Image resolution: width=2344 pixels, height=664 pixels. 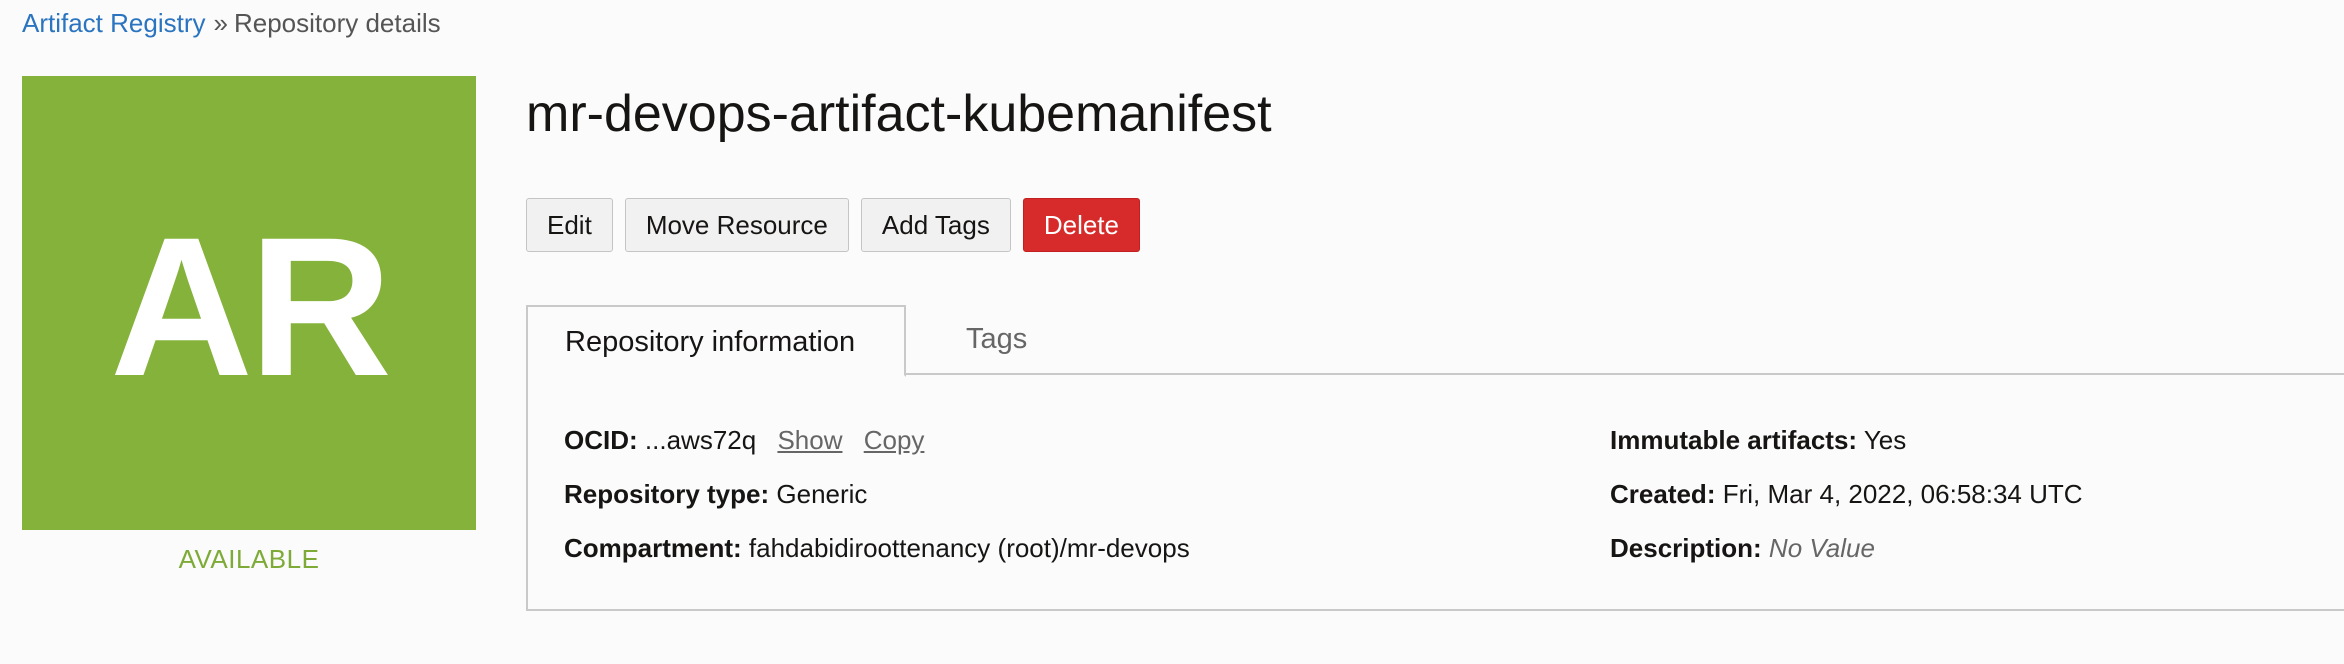 I want to click on immutable-artifacts-label: Immutable artifacts:, so click(x=1734, y=440).